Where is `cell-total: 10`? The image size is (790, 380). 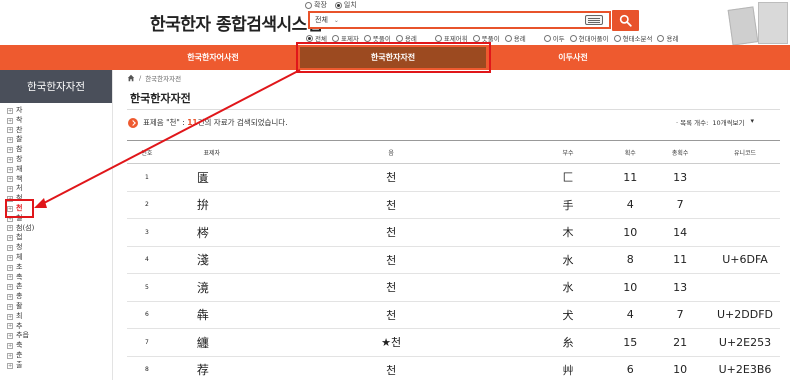 cell-total: 10 is located at coordinates (680, 368).